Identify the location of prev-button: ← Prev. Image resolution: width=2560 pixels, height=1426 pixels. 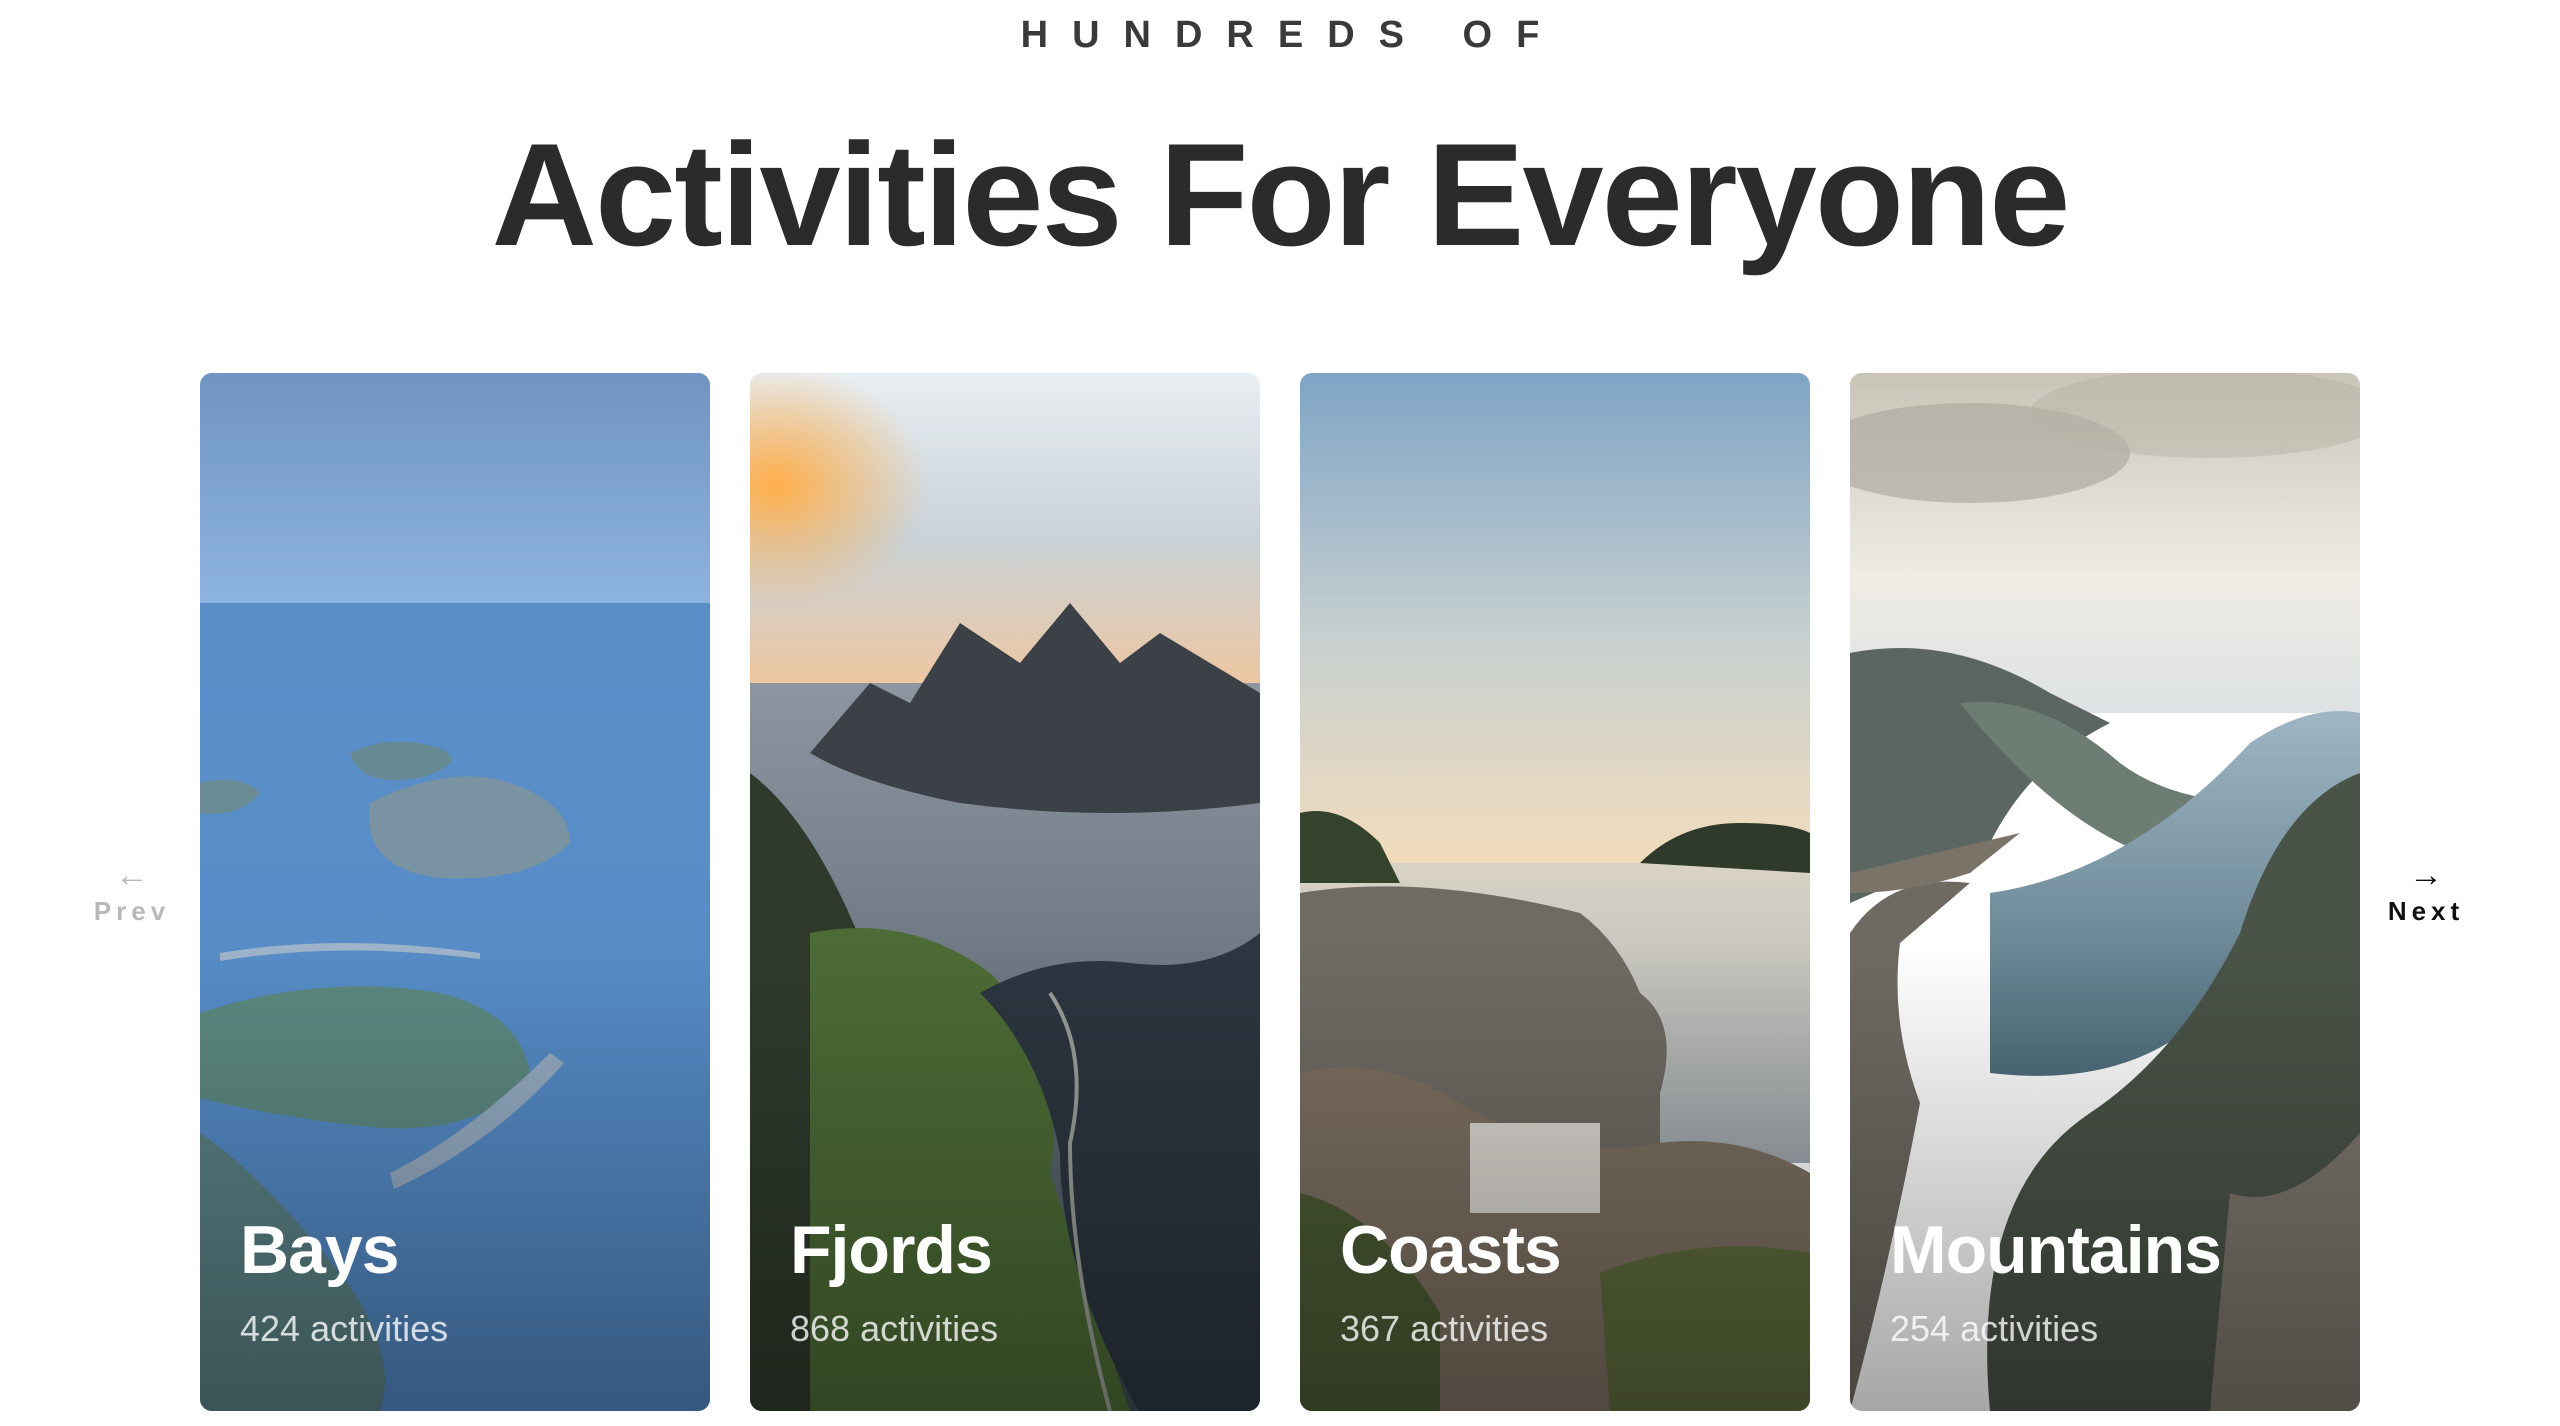
(132, 891).